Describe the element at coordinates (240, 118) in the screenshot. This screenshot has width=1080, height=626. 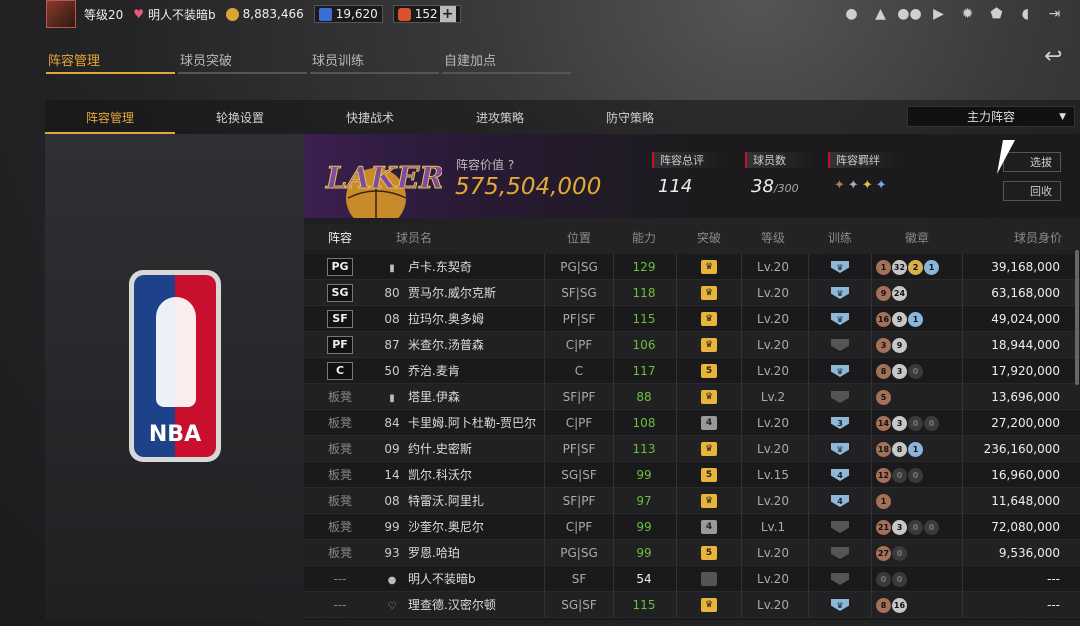
I see `subtab-rotation: 轮换设置` at that location.